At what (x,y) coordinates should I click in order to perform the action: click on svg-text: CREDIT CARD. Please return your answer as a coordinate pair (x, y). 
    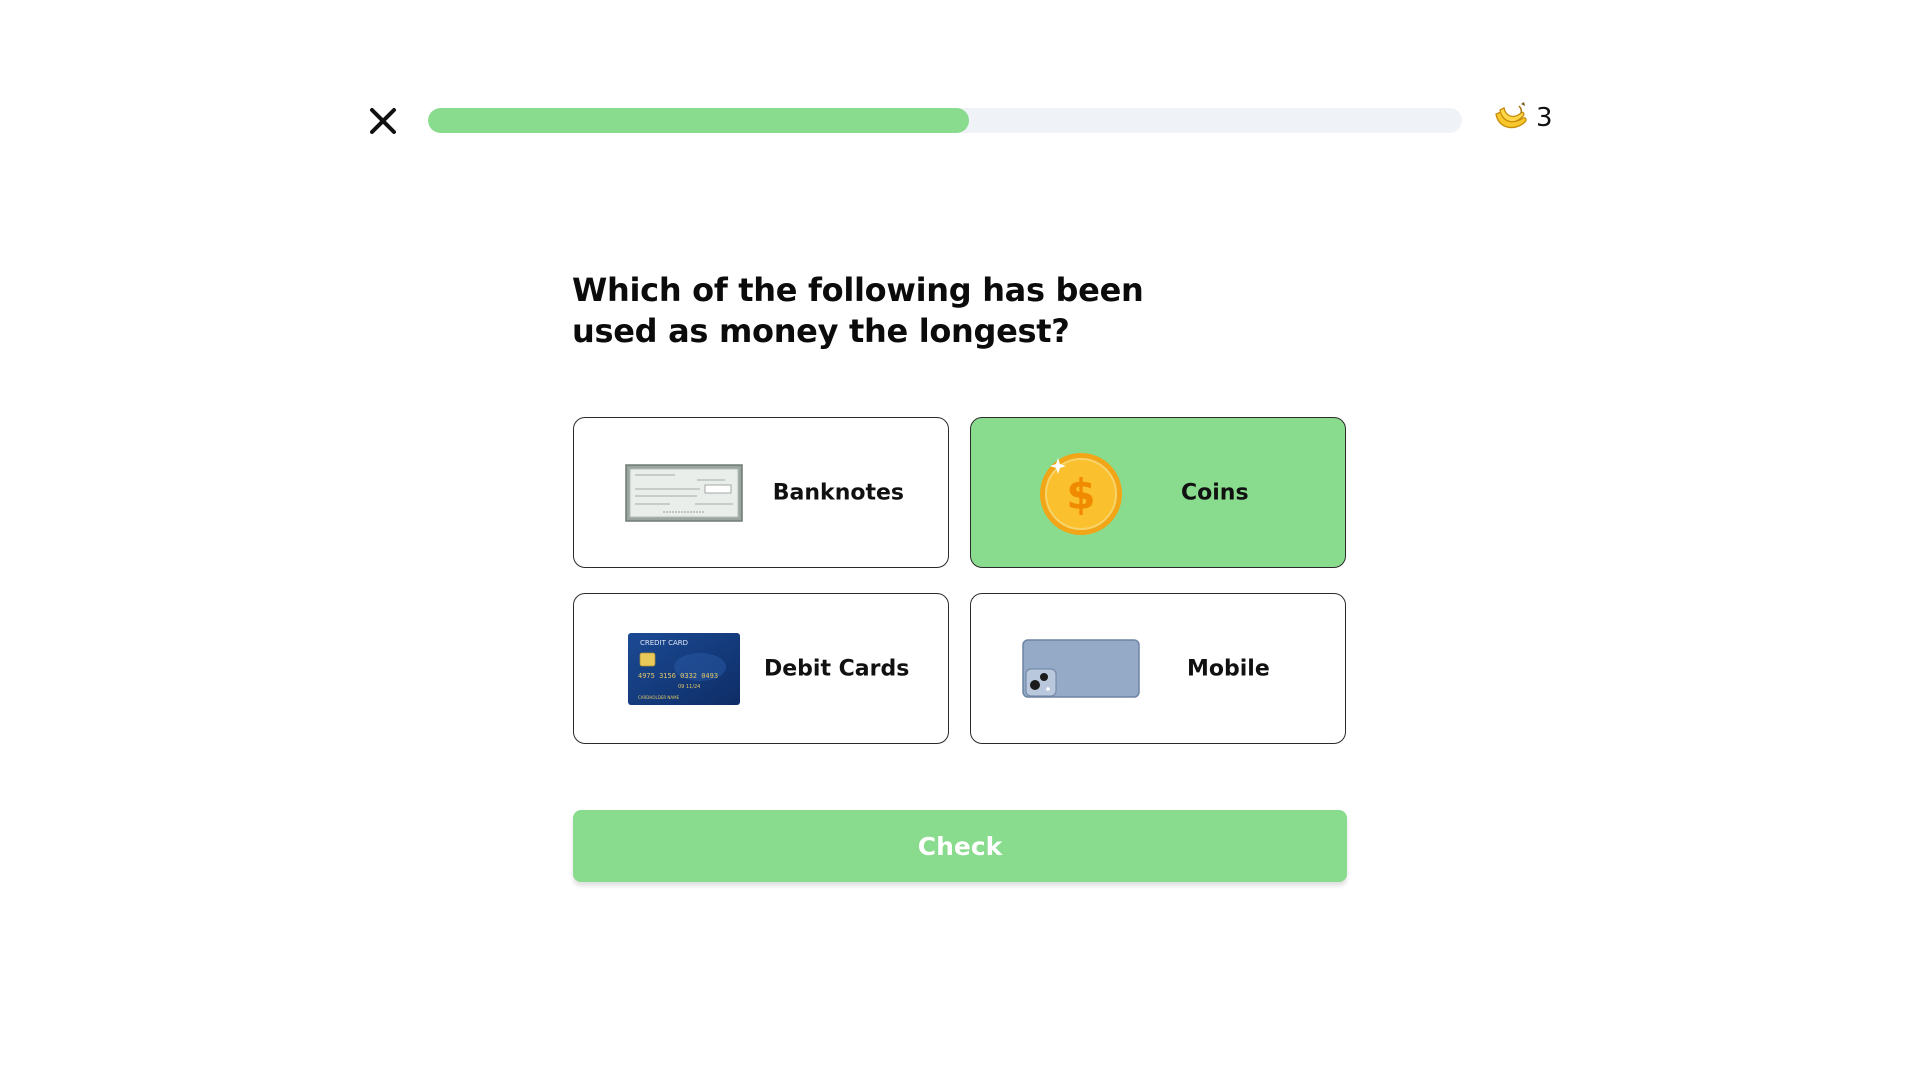
    Looking at the image, I should click on (664, 643).